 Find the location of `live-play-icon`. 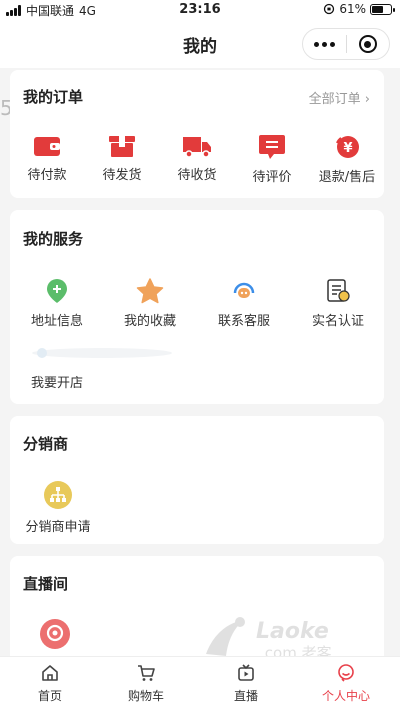

live-play-icon is located at coordinates (246, 672).